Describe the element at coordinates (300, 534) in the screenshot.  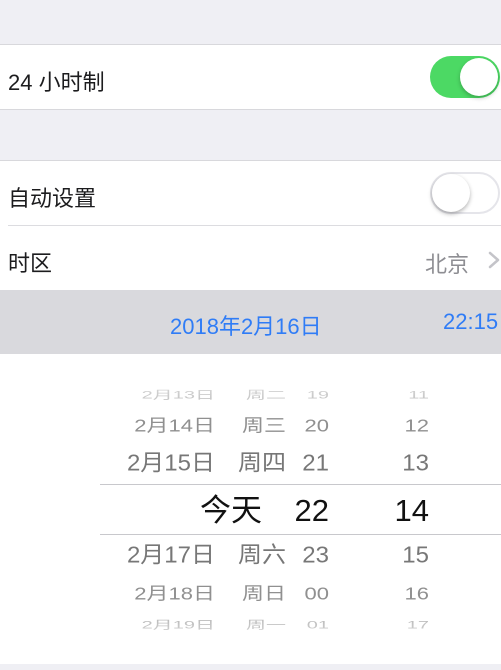
I see `selection-line-bottom` at that location.